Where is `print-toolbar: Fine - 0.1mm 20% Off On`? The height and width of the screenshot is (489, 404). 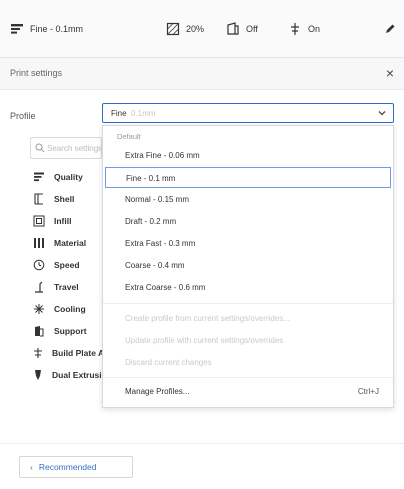
print-toolbar: Fine - 0.1mm 20% Off On is located at coordinates (202, 29).